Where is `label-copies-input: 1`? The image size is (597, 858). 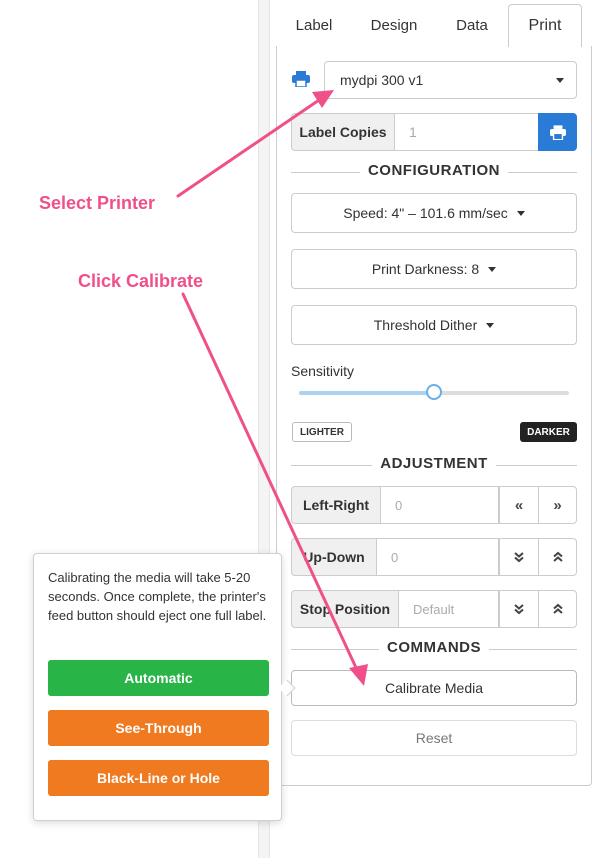 label-copies-input: 1 is located at coordinates (467, 132).